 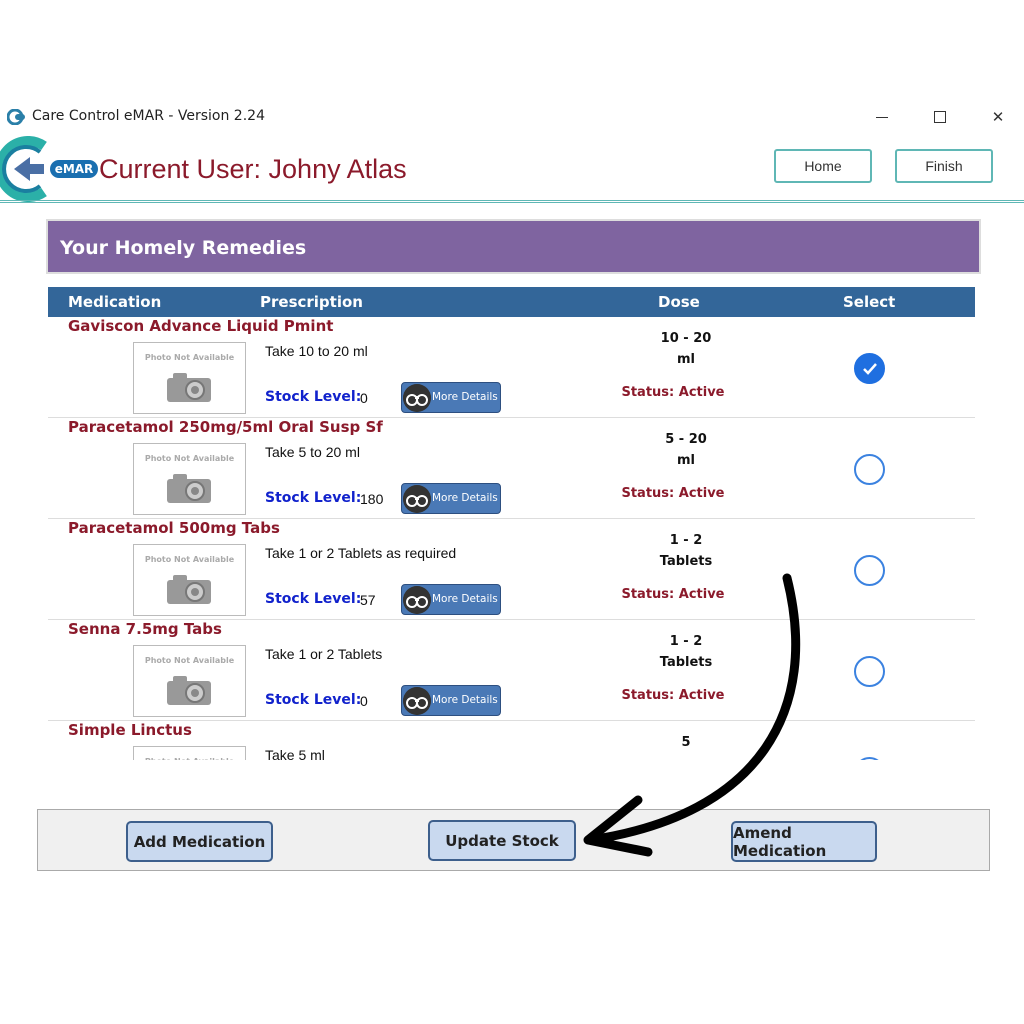 I want to click on medication-name: Paracetamol 500mg Tabs, so click(x=174, y=528).